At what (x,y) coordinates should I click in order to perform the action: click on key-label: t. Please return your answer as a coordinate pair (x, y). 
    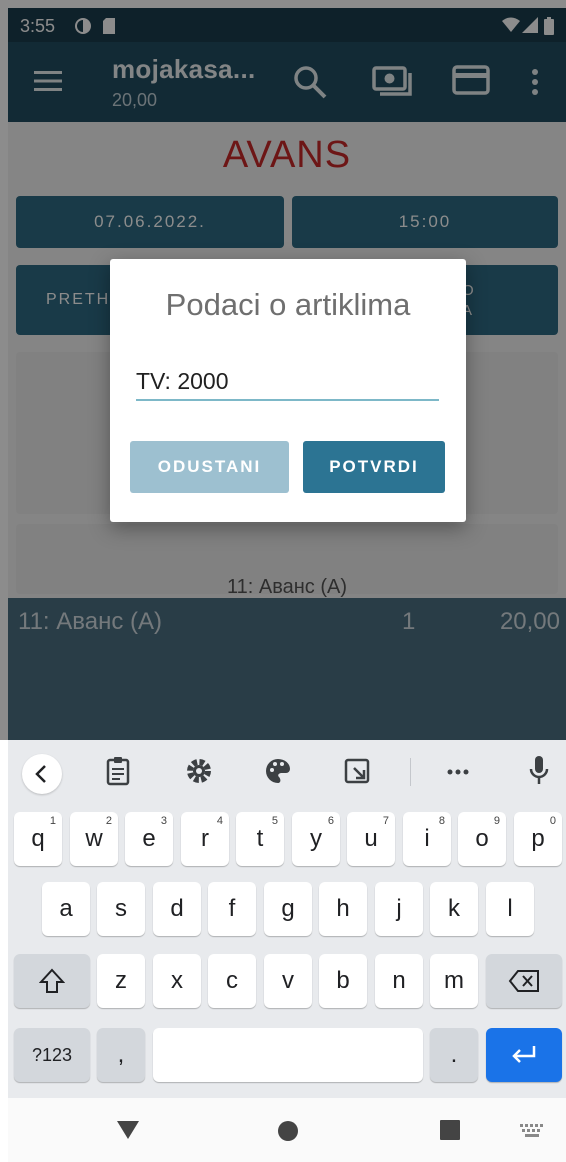
    Looking at the image, I should click on (260, 838).